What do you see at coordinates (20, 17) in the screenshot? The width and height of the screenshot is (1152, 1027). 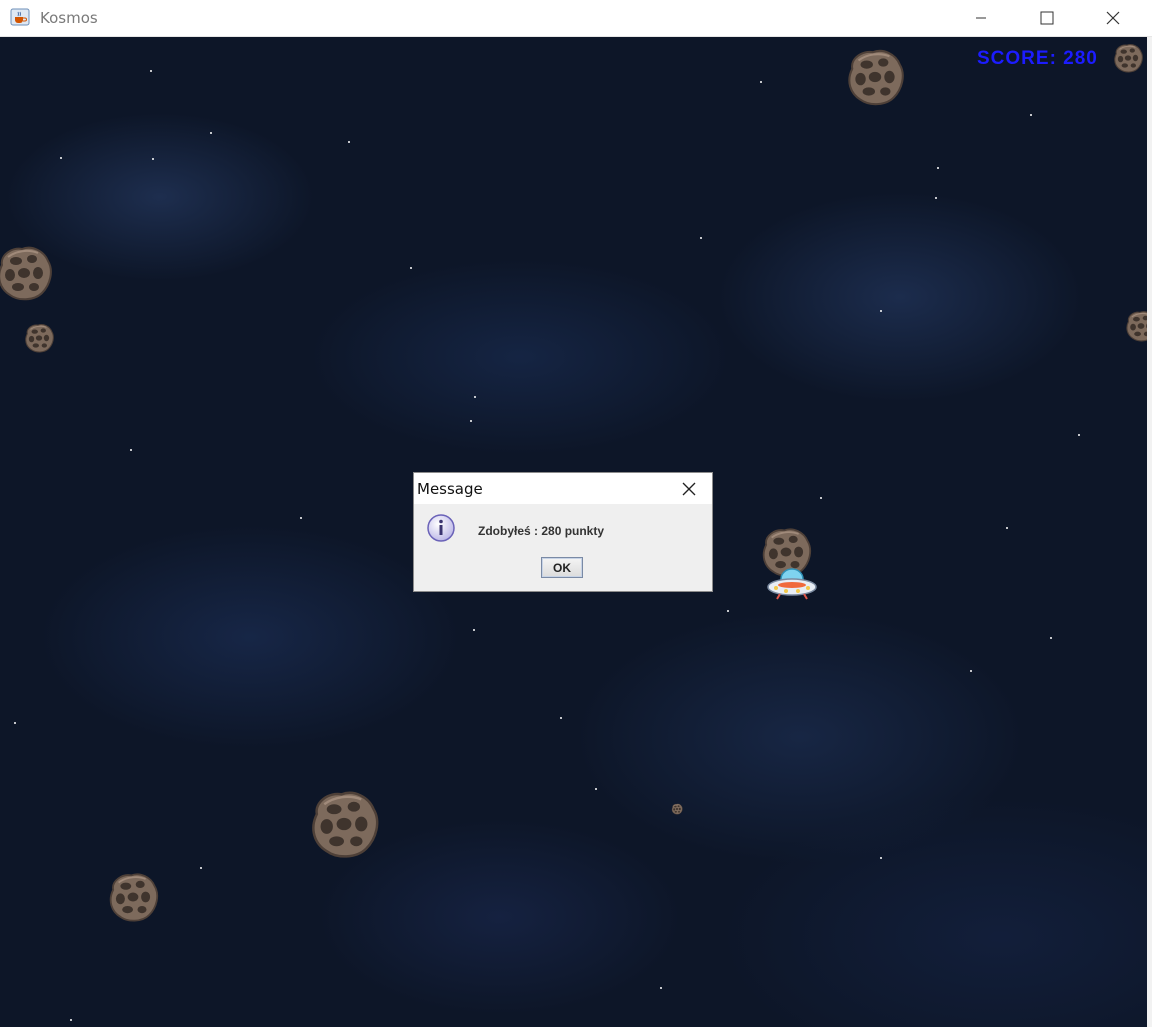 I see `java-cup-icon` at bounding box center [20, 17].